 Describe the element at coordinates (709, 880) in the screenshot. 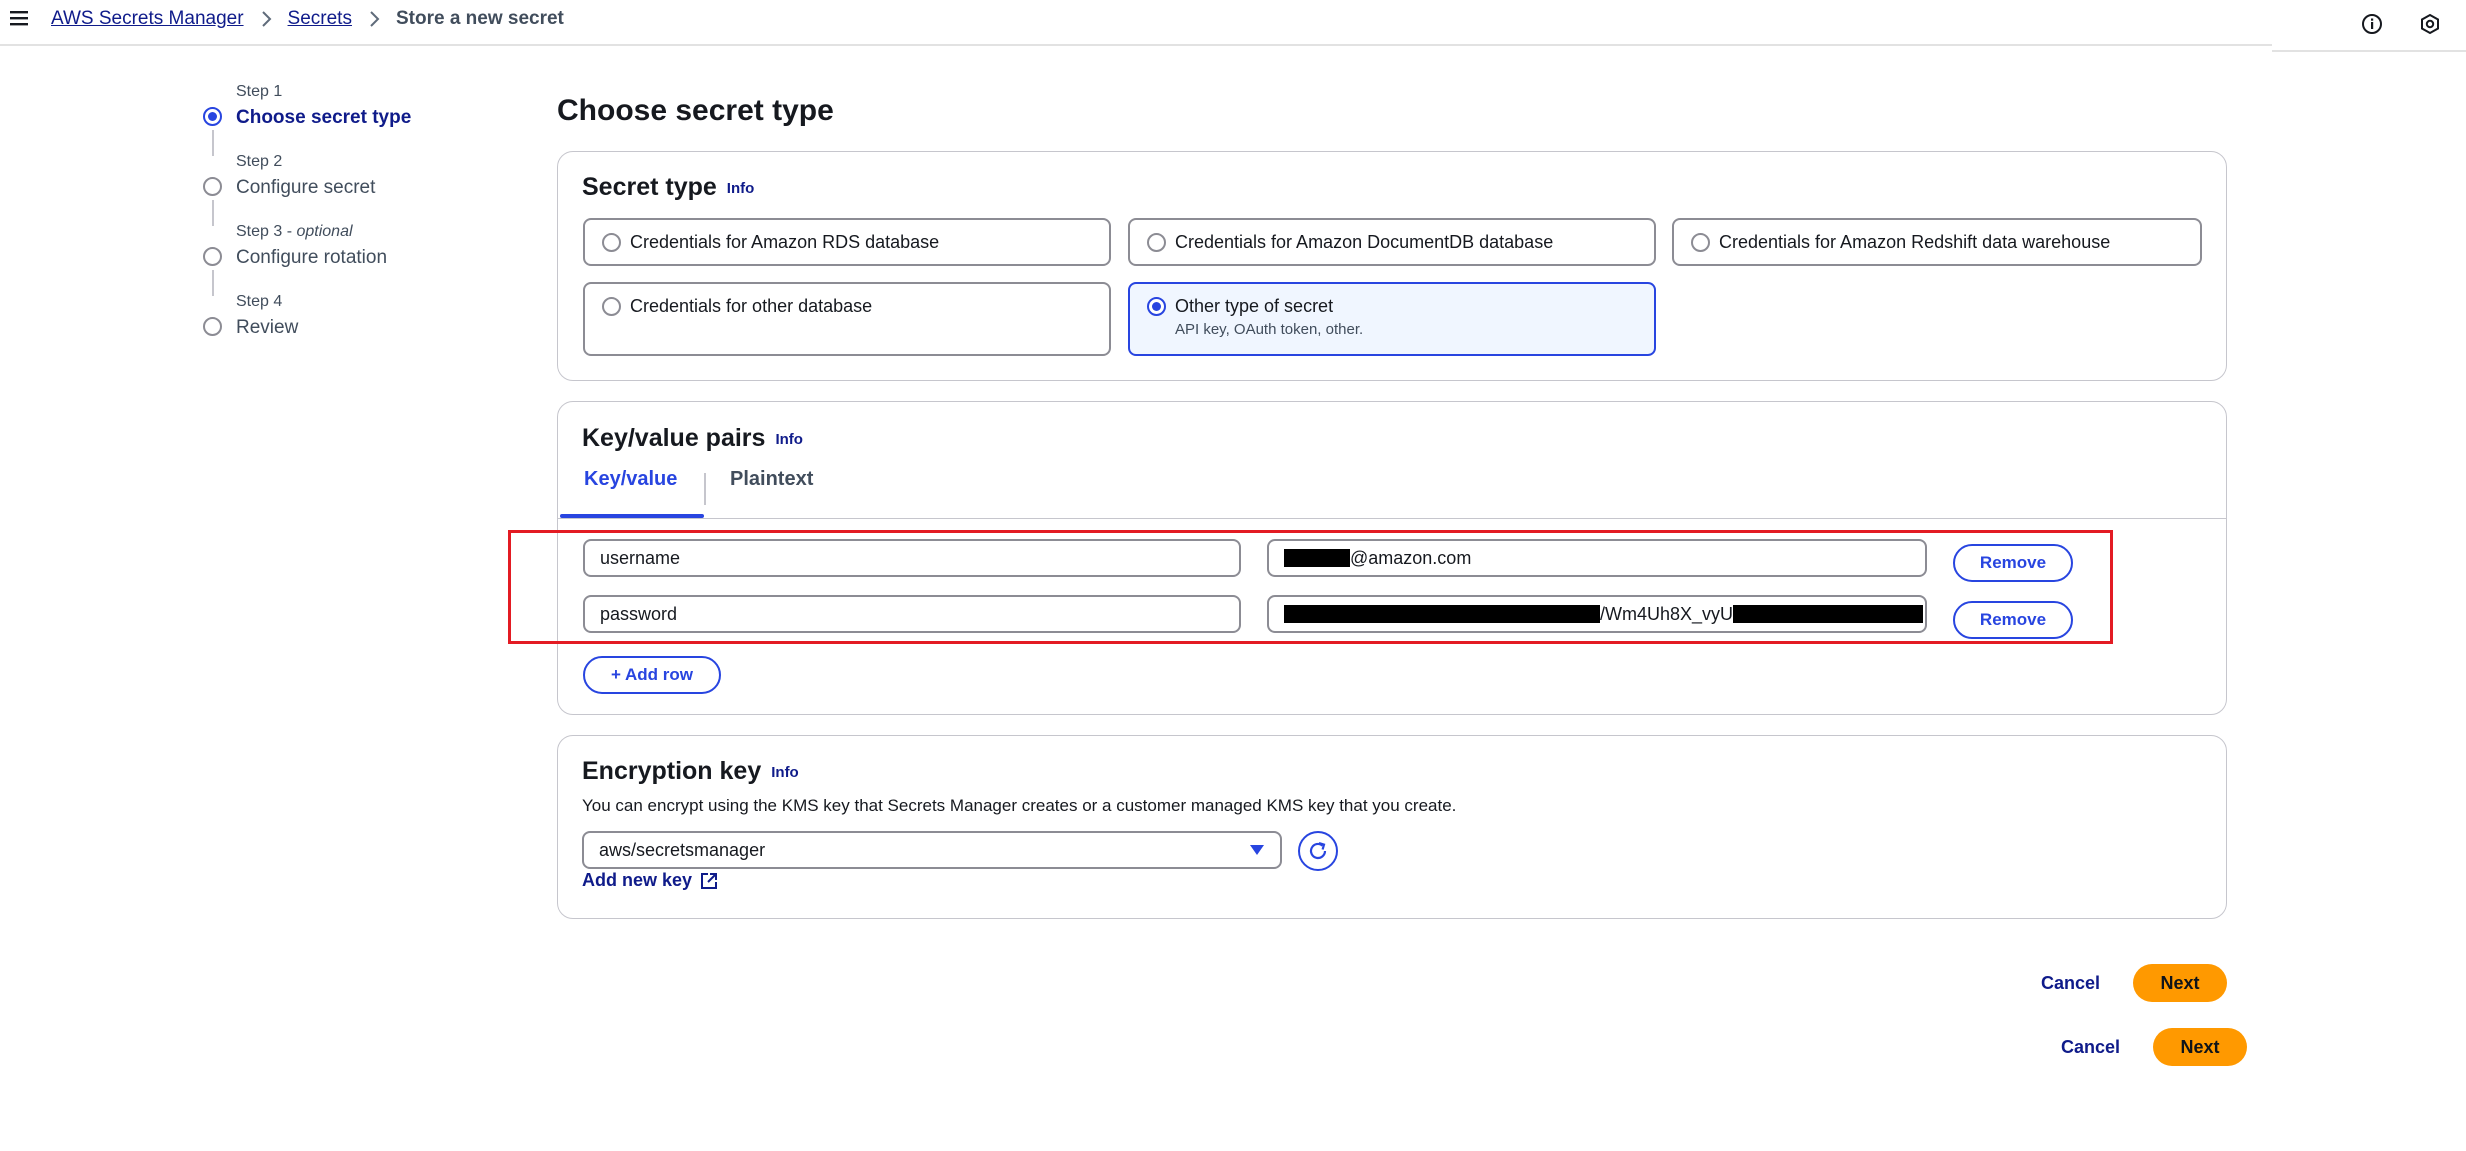

I see `external-link-icon` at that location.